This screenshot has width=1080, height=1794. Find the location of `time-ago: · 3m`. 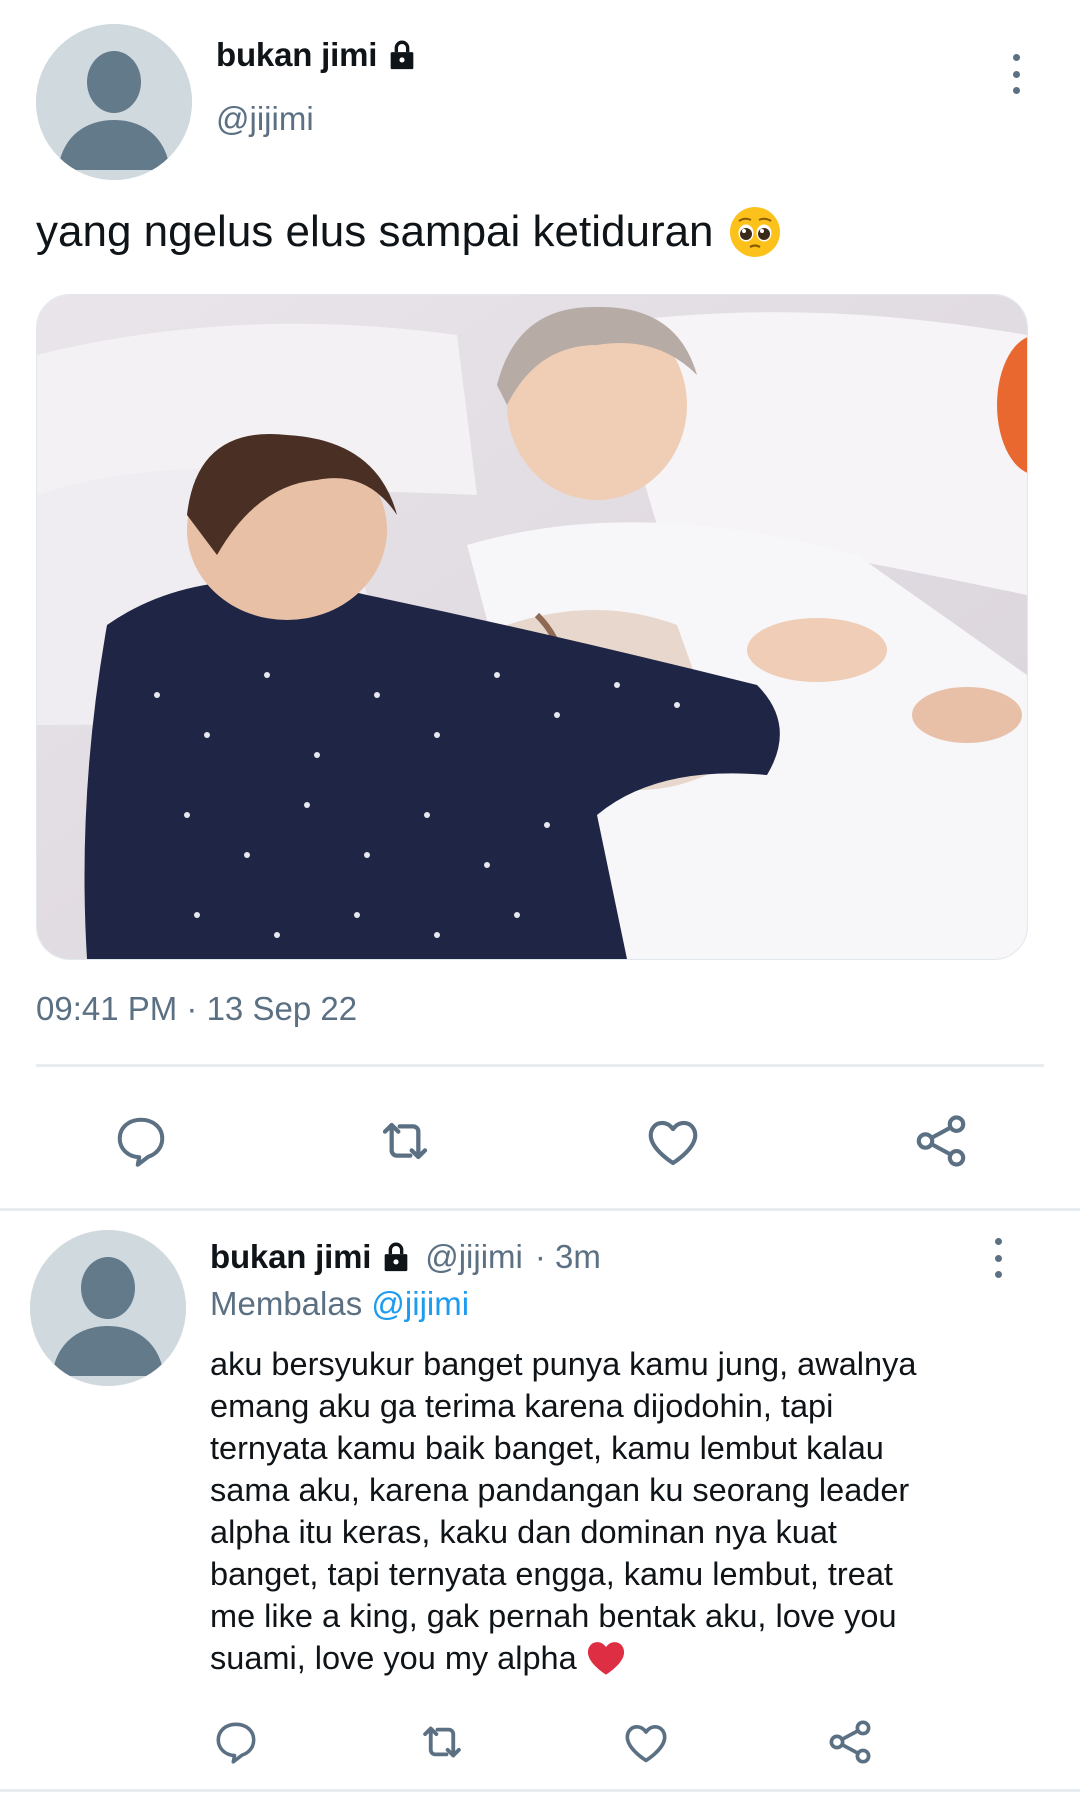

time-ago: · 3m is located at coordinates (568, 1257).